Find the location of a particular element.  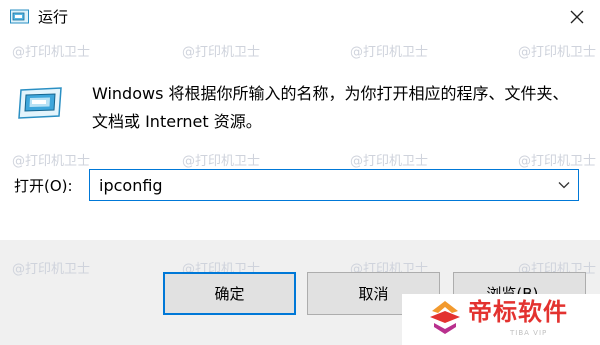

brand-name: 帝标软件 is located at coordinates (518, 312).